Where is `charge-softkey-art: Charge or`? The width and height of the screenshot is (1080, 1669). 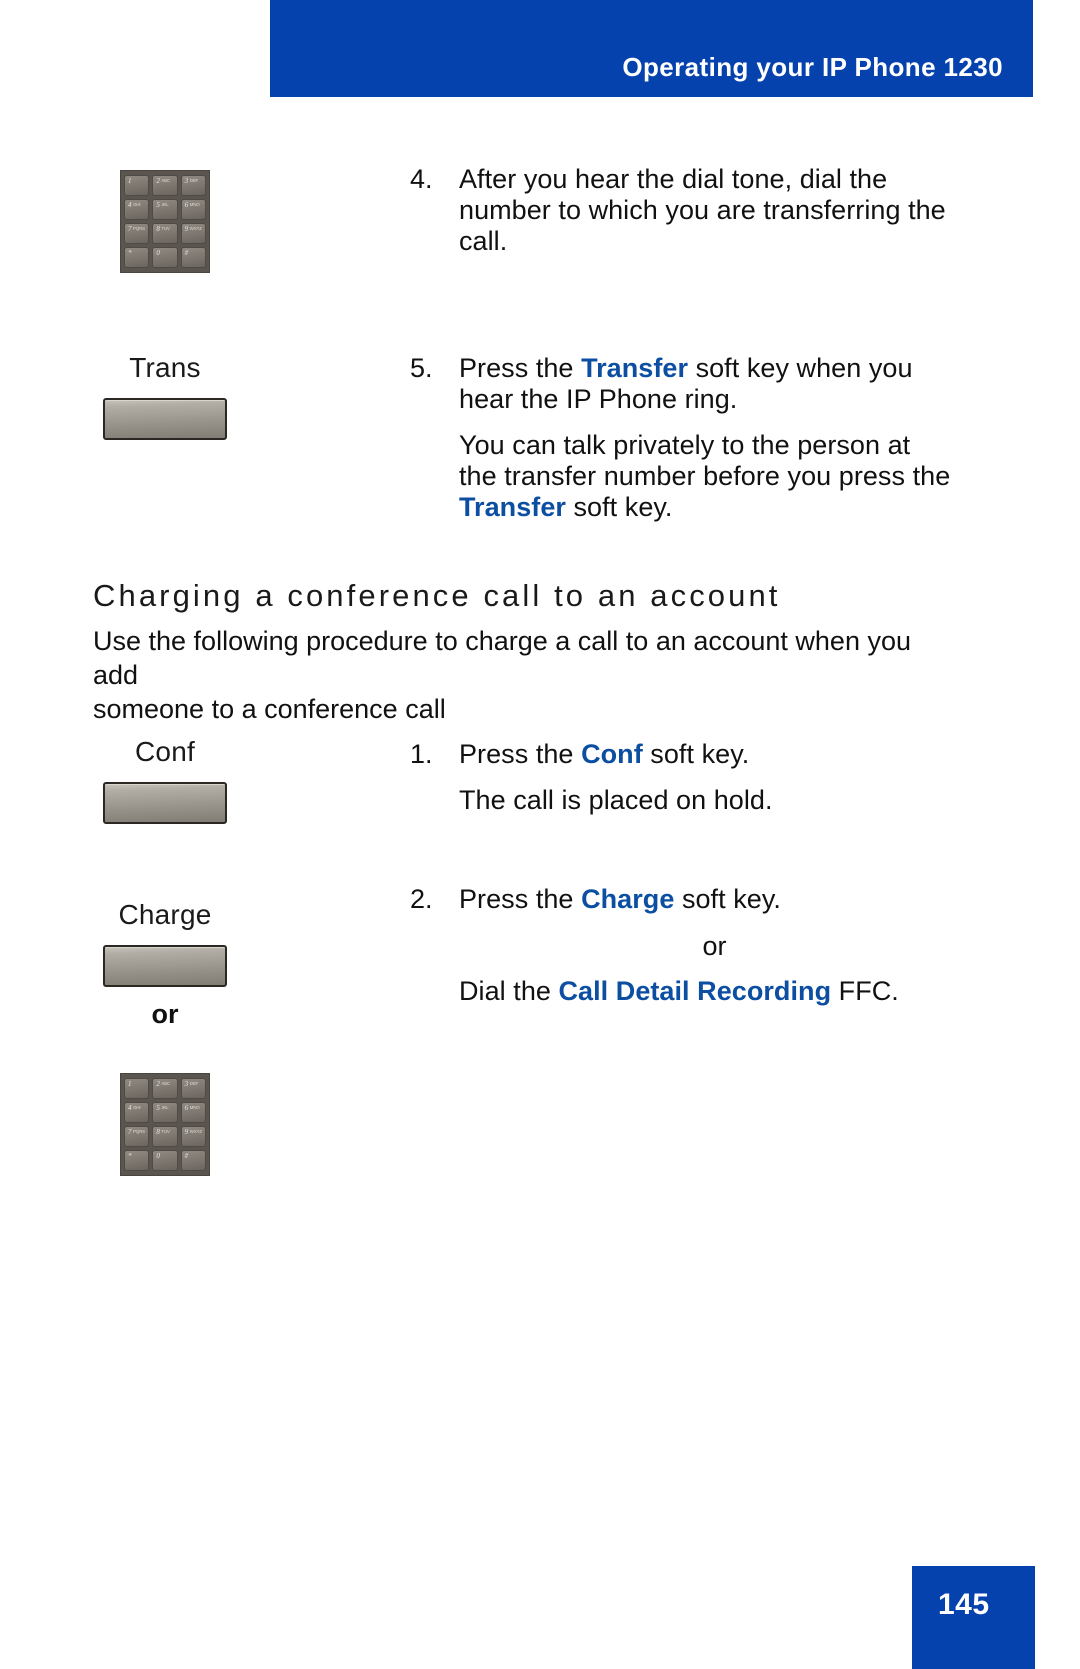 charge-softkey-art: Charge or is located at coordinates (165, 964).